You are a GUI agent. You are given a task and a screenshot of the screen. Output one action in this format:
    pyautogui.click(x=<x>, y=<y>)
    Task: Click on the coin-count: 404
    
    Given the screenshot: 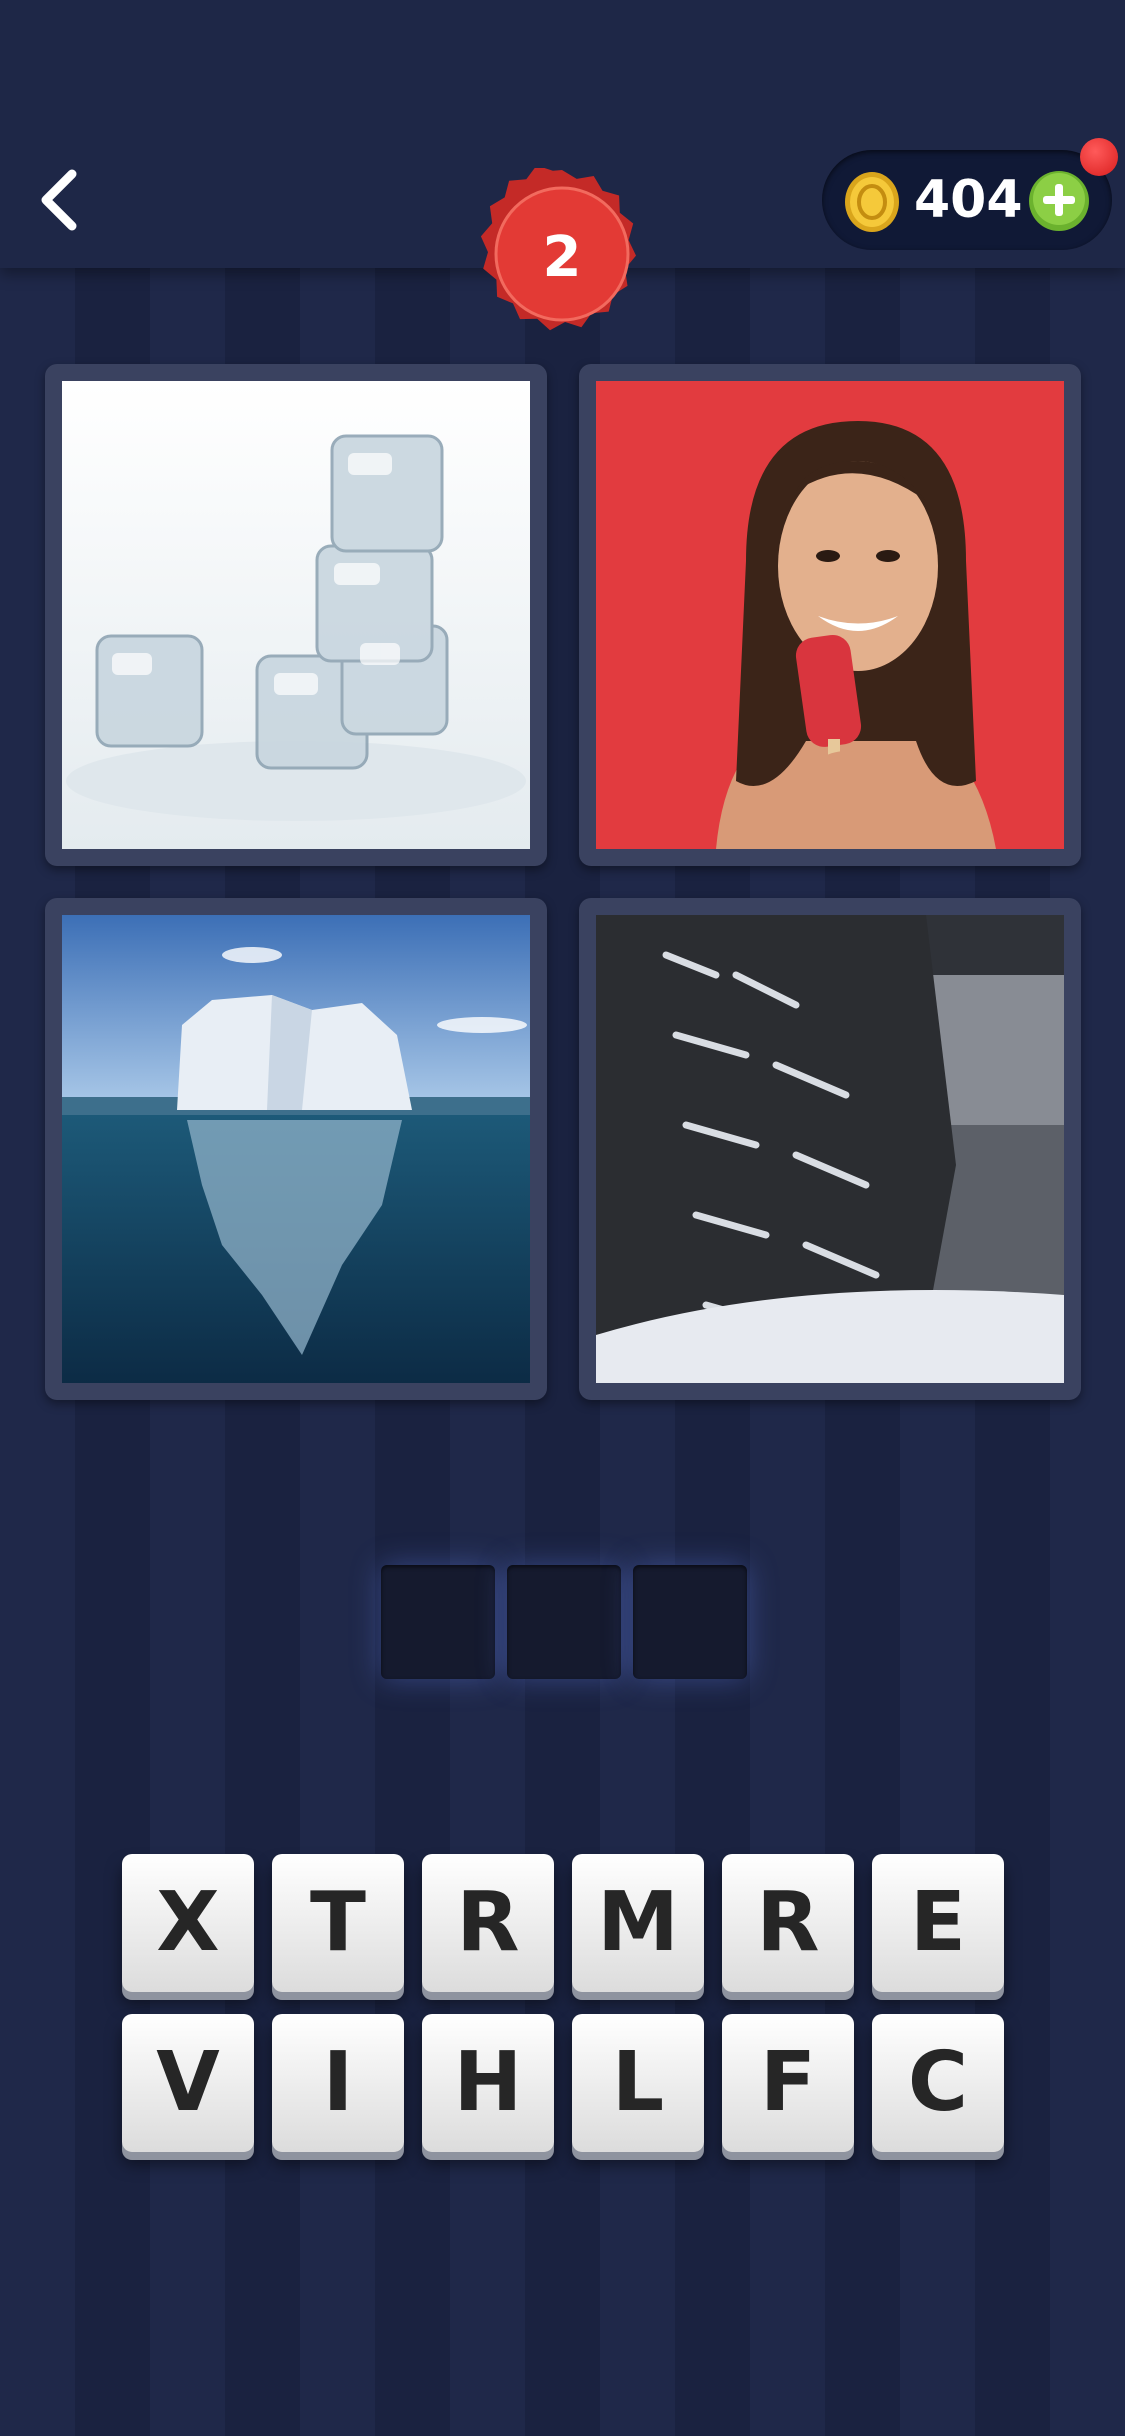 What is the action you would take?
    pyautogui.click(x=968, y=200)
    